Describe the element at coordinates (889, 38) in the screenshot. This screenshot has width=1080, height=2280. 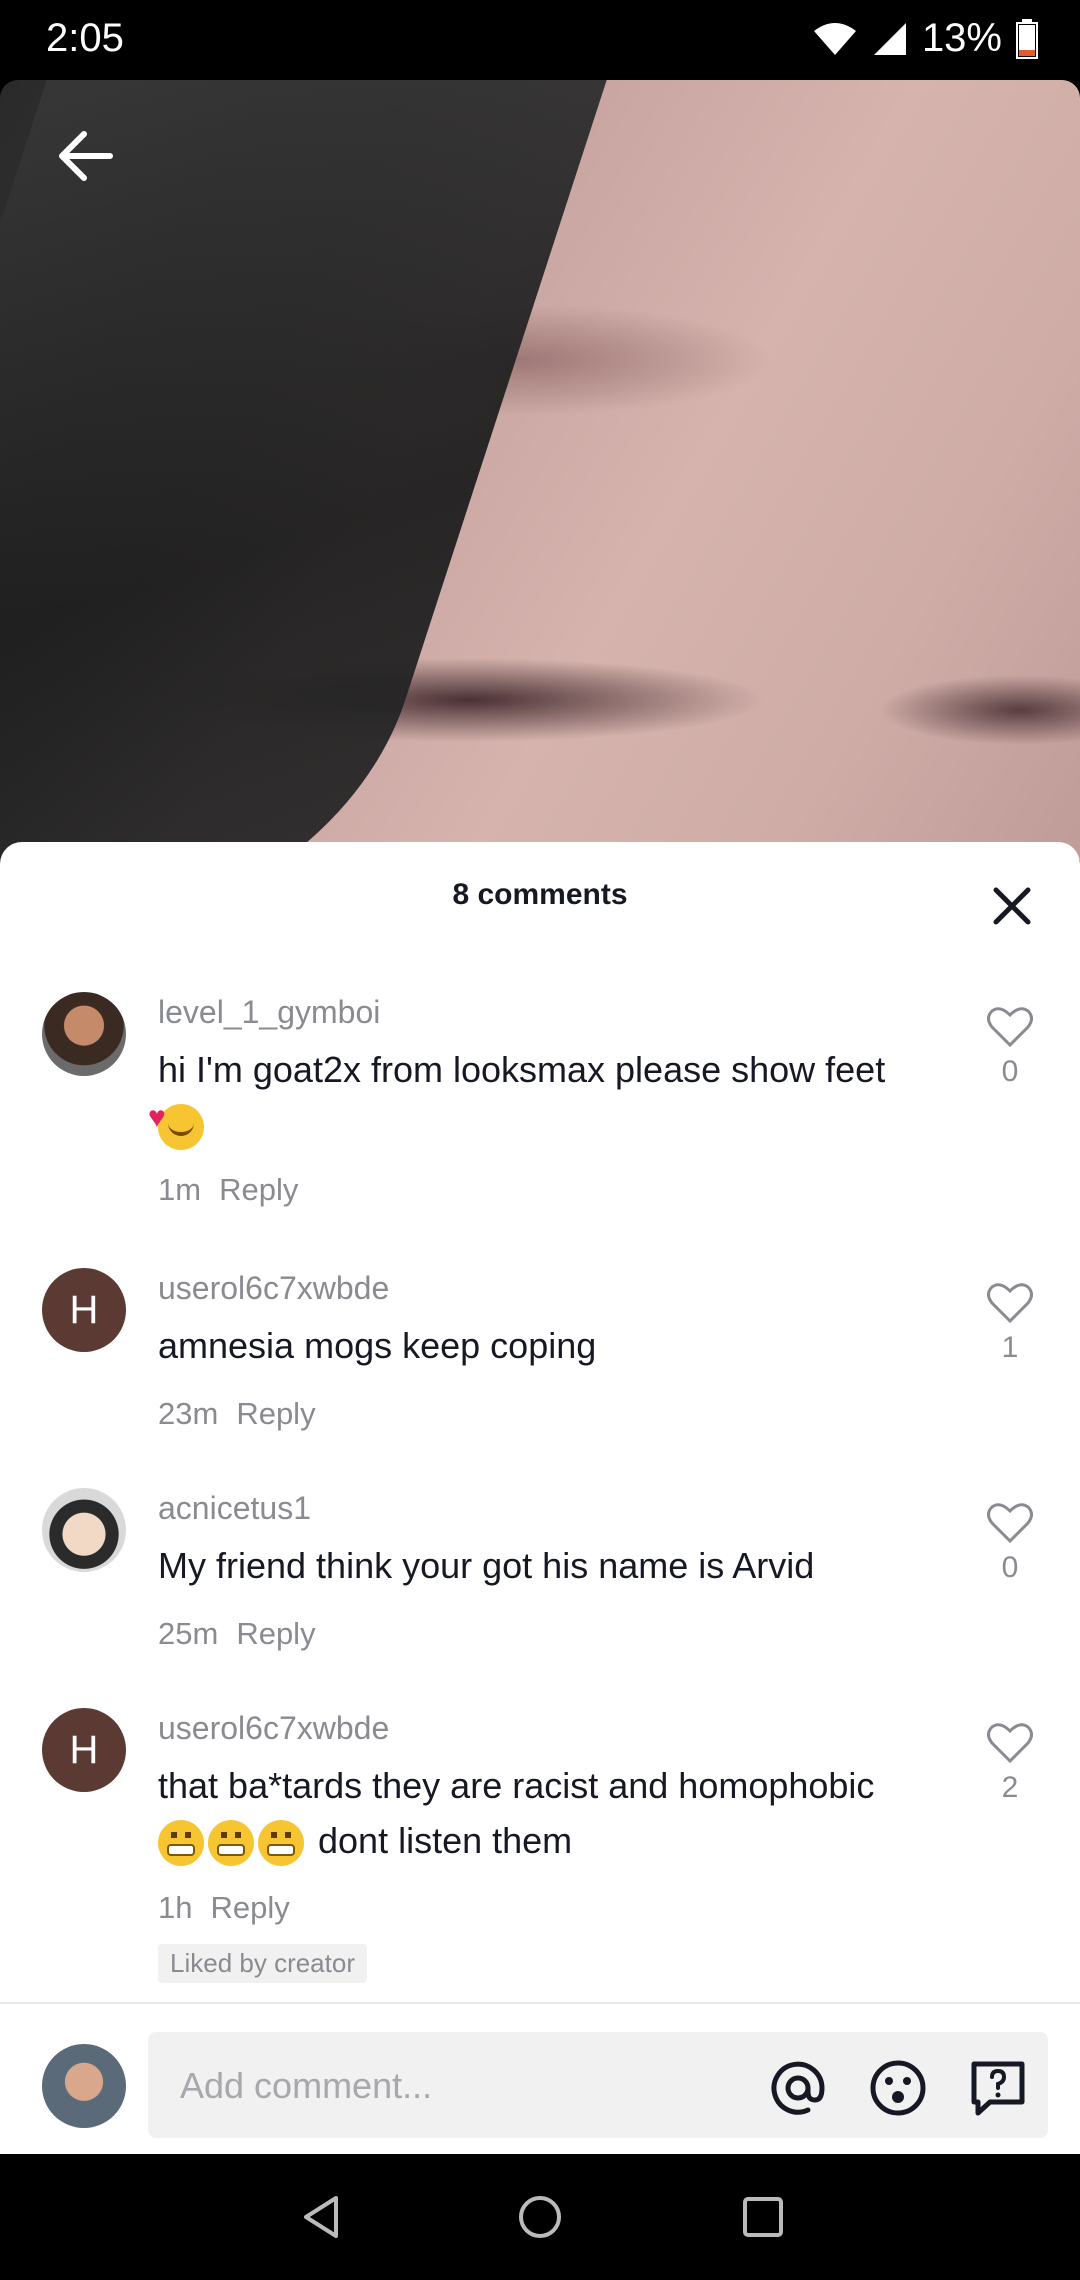
I see `signal-icon` at that location.